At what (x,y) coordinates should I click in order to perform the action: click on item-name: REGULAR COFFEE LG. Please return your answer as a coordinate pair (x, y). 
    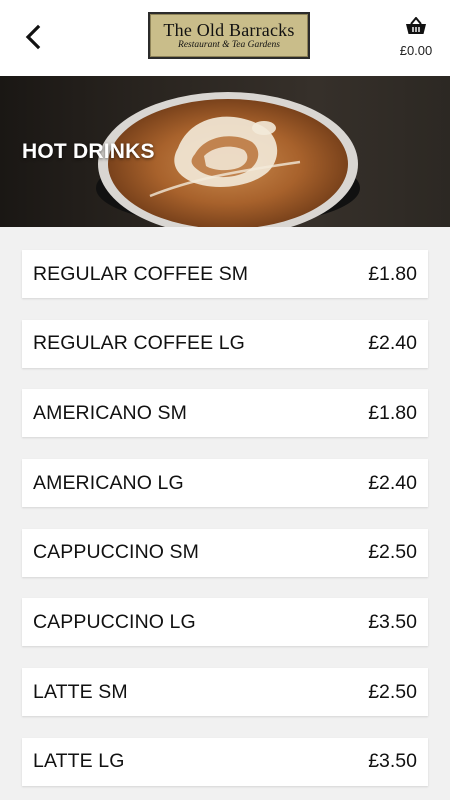
    Looking at the image, I should click on (139, 343).